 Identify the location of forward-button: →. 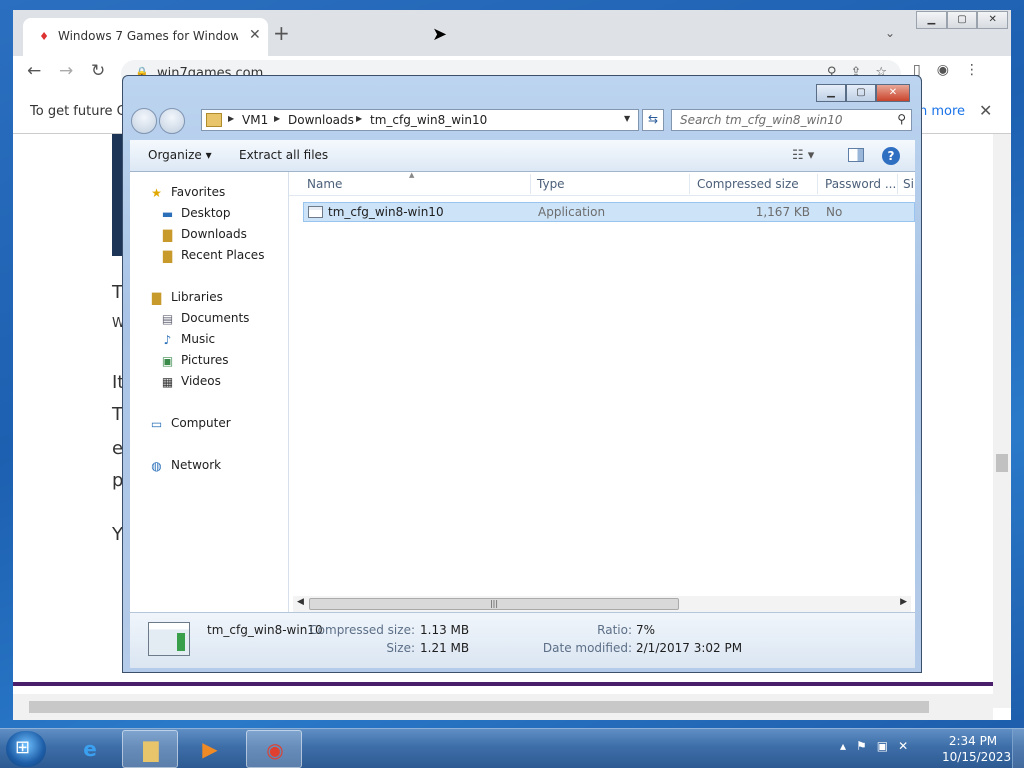
(66, 71).